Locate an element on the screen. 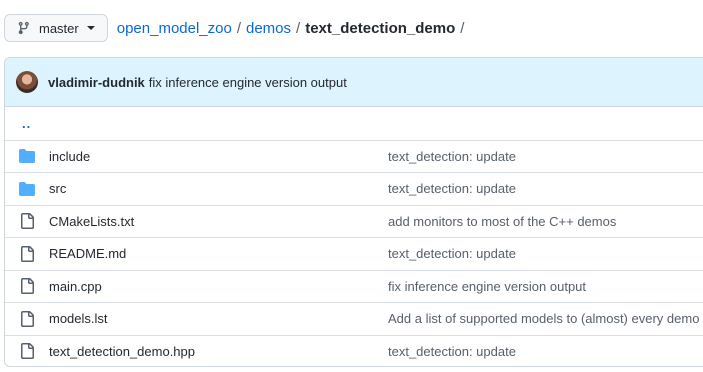 The image size is (703, 372). avatar is located at coordinates (27, 82).